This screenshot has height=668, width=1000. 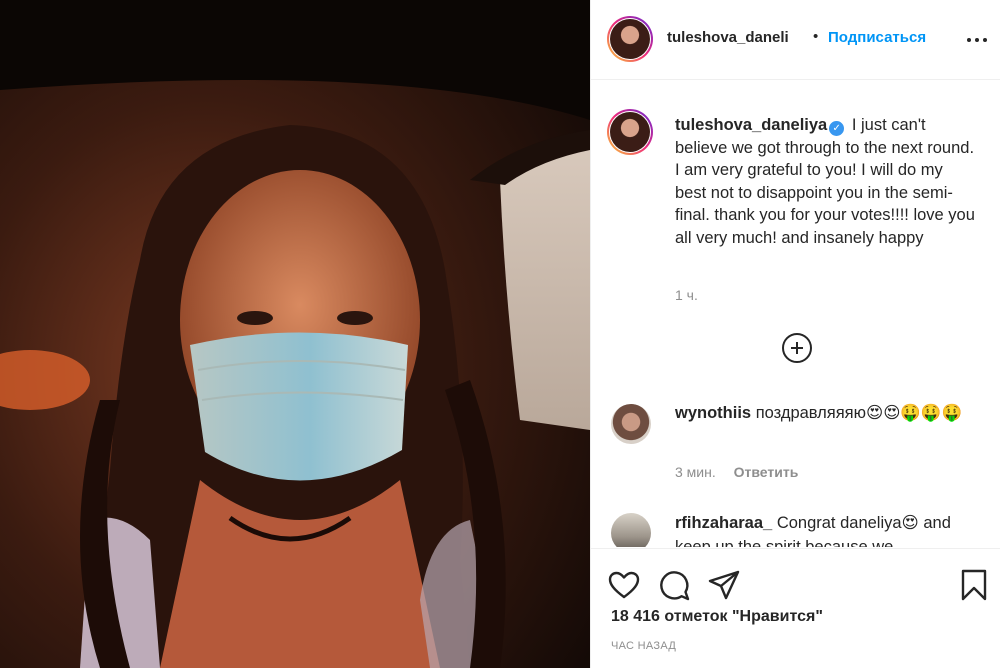 What do you see at coordinates (795, 40) in the screenshot?
I see `post-header: tuleshova_daneli • Подписаться` at bounding box center [795, 40].